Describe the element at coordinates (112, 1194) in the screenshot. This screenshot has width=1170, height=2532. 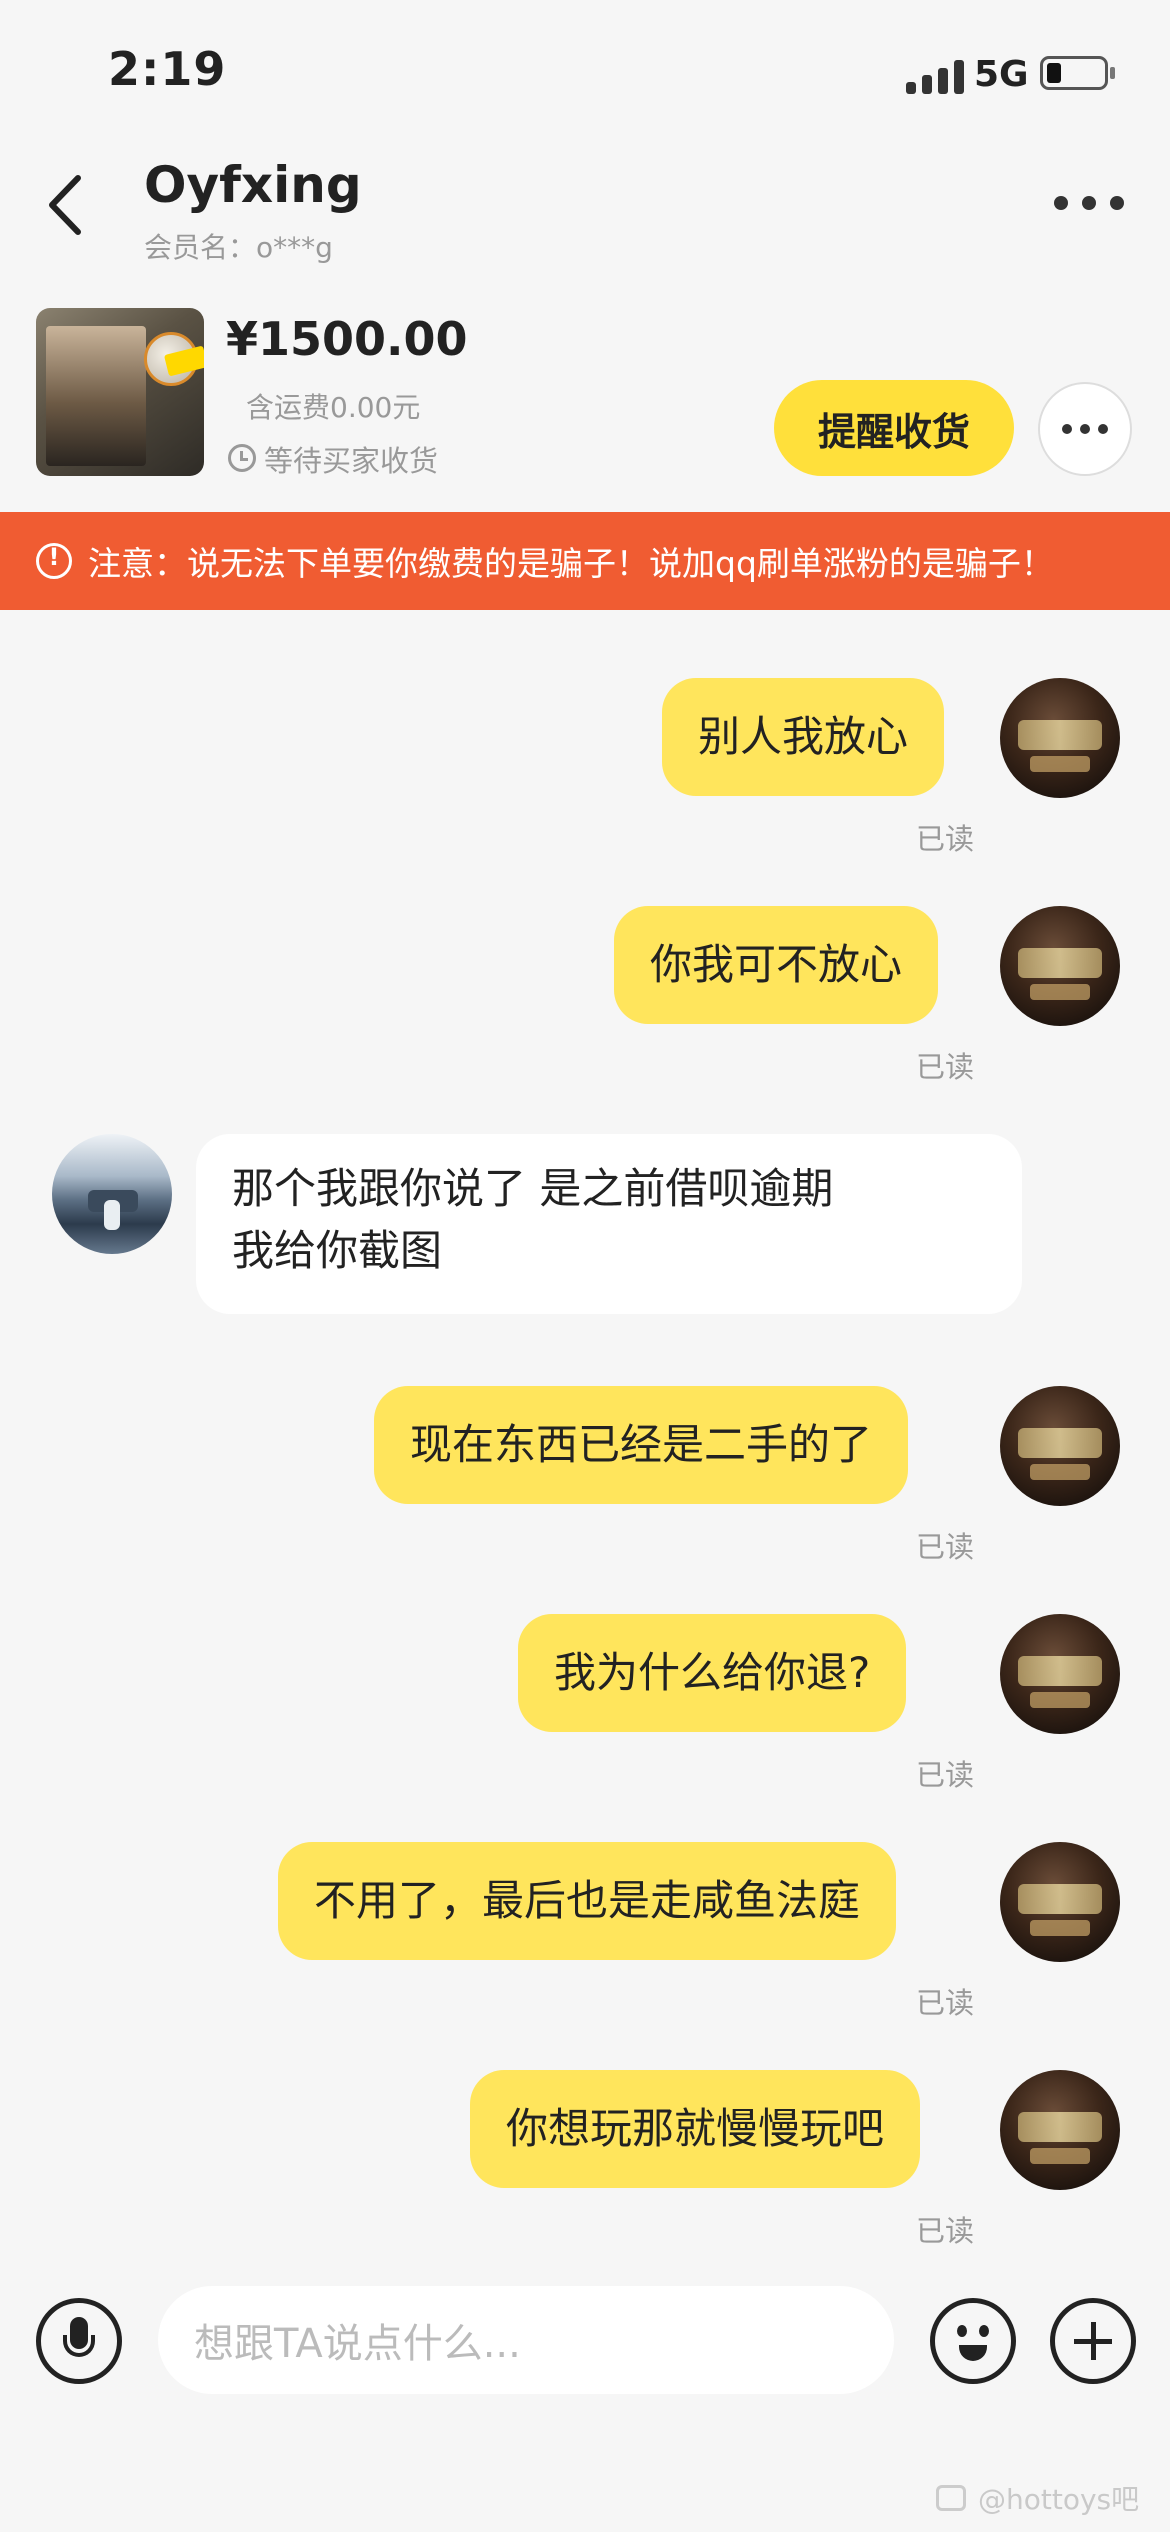
I see `contact-avatar` at that location.